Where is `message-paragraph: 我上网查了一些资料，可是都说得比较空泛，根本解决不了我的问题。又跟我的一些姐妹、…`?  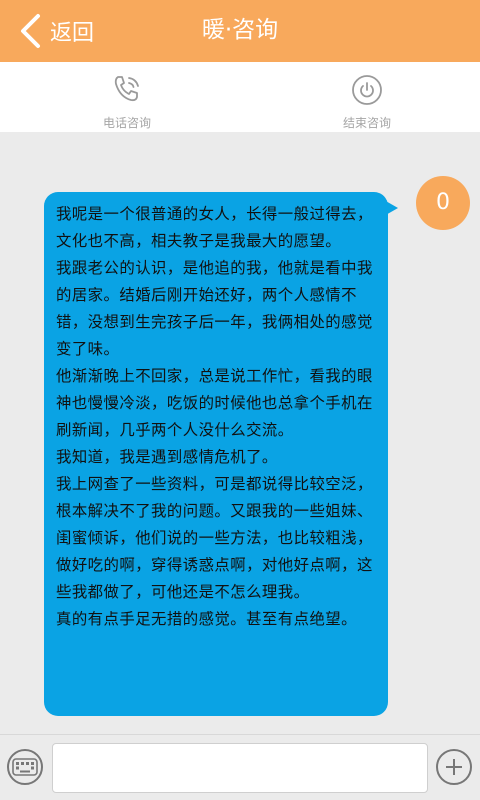 message-paragraph: 我上网查了一些资料，可是都说得比较空泛，根本解决不了我的问题。又跟我的一些姐妹、… is located at coordinates (214, 538).